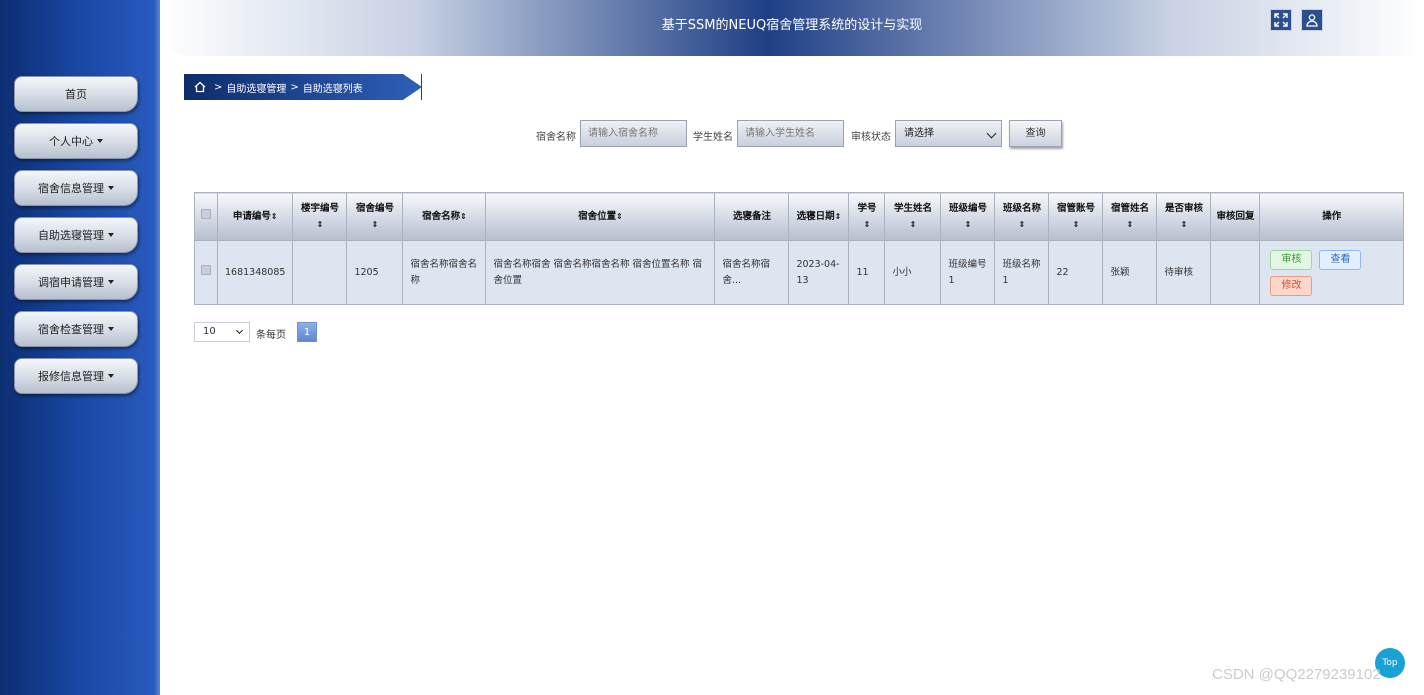 This screenshot has width=1424, height=695. What do you see at coordinates (1235, 216) in the screenshot?
I see `col-label: 审核回复` at bounding box center [1235, 216].